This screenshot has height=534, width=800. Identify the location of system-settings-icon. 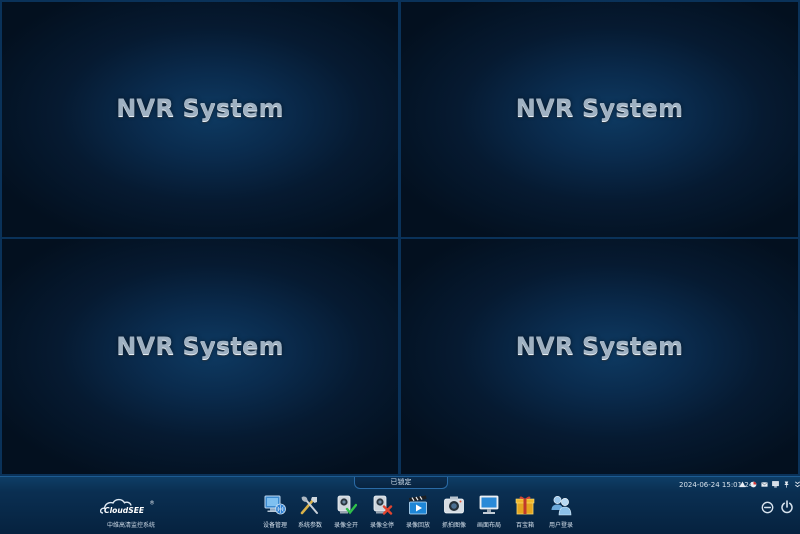
(309, 505).